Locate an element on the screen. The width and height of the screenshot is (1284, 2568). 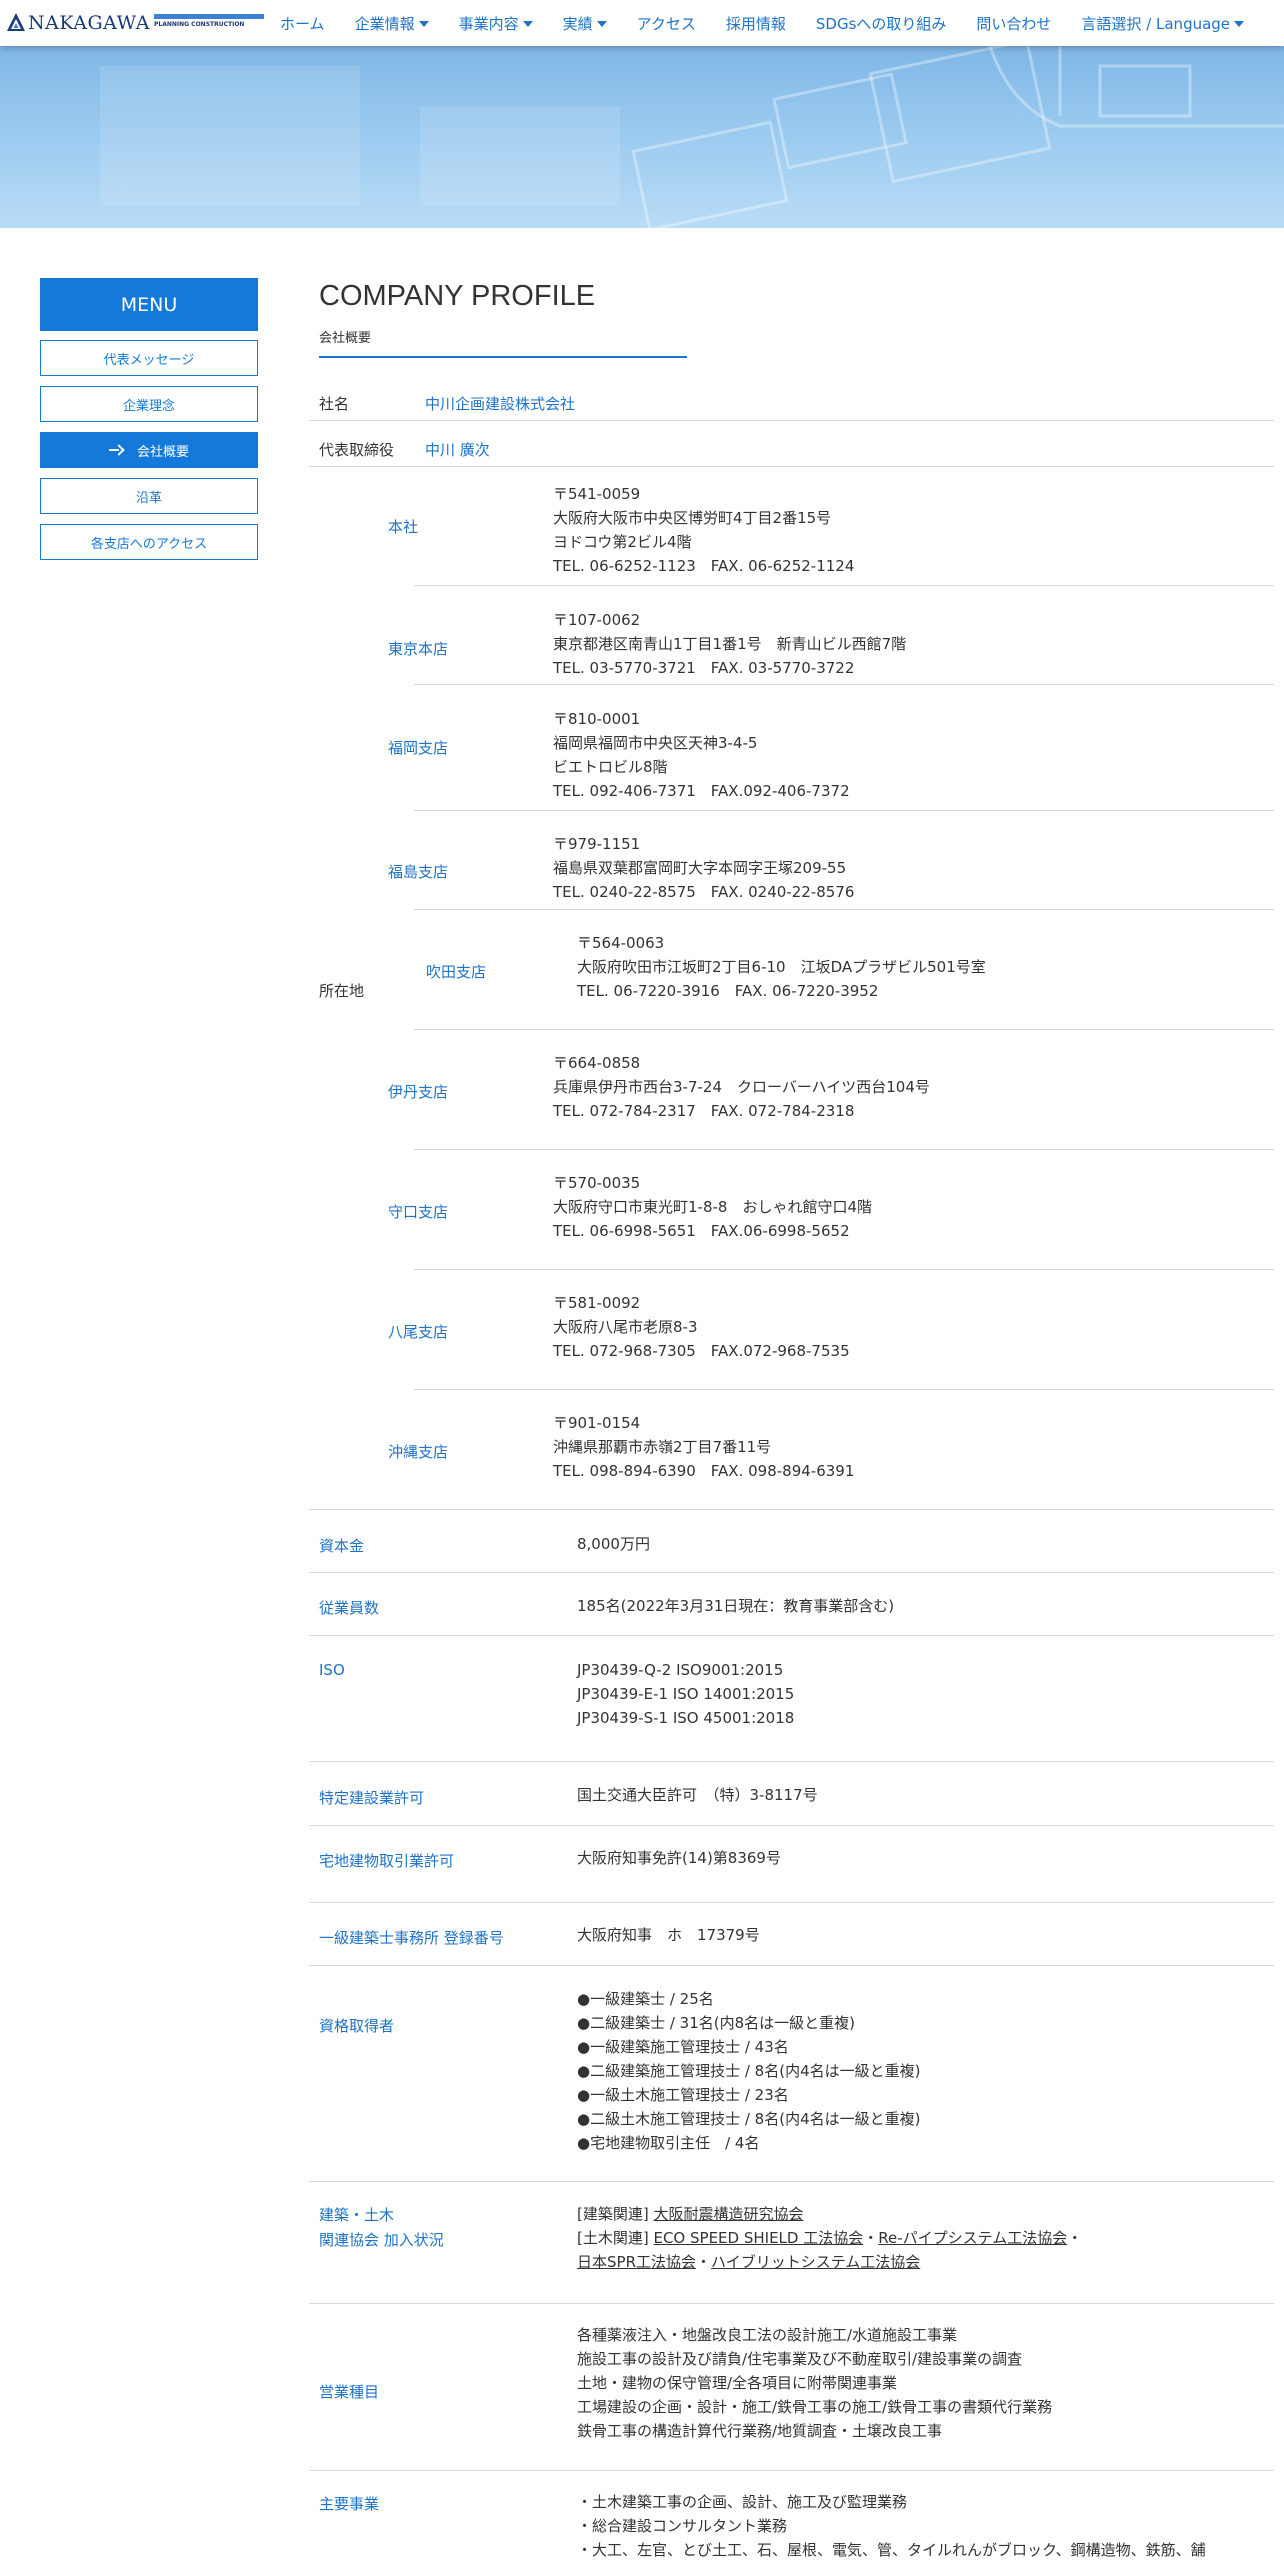
nav-item-contact: 問い合わせ is located at coordinates (1013, 23).